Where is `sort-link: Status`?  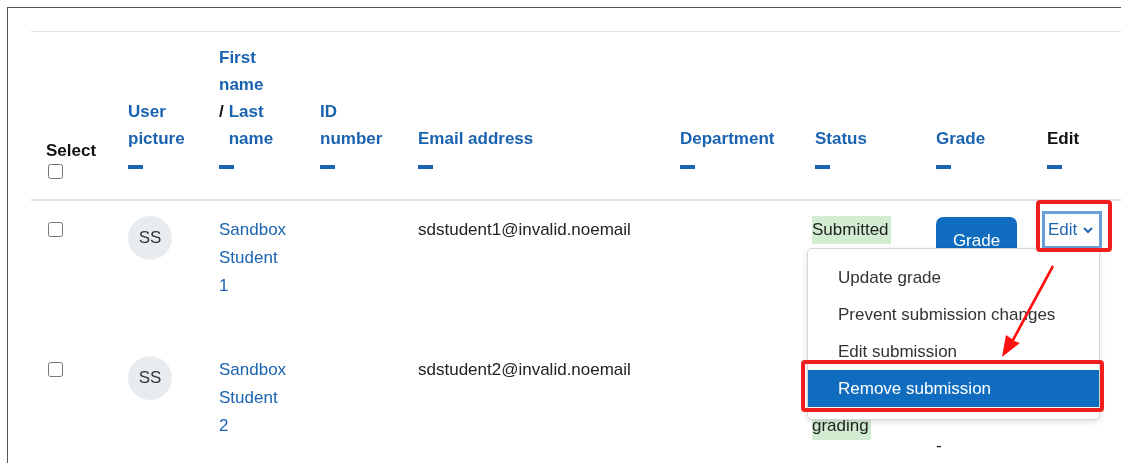 sort-link: Status is located at coordinates (841, 138).